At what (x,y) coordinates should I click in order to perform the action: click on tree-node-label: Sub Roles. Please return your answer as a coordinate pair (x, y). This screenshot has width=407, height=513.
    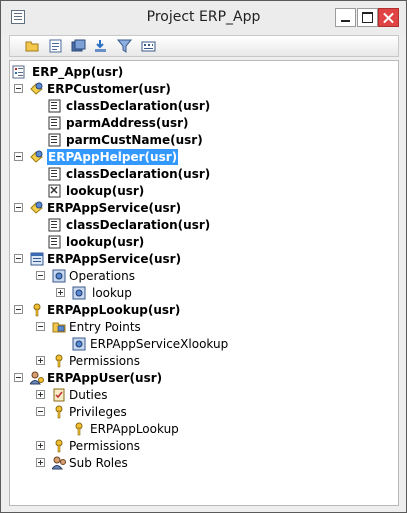
    Looking at the image, I should click on (98, 463).